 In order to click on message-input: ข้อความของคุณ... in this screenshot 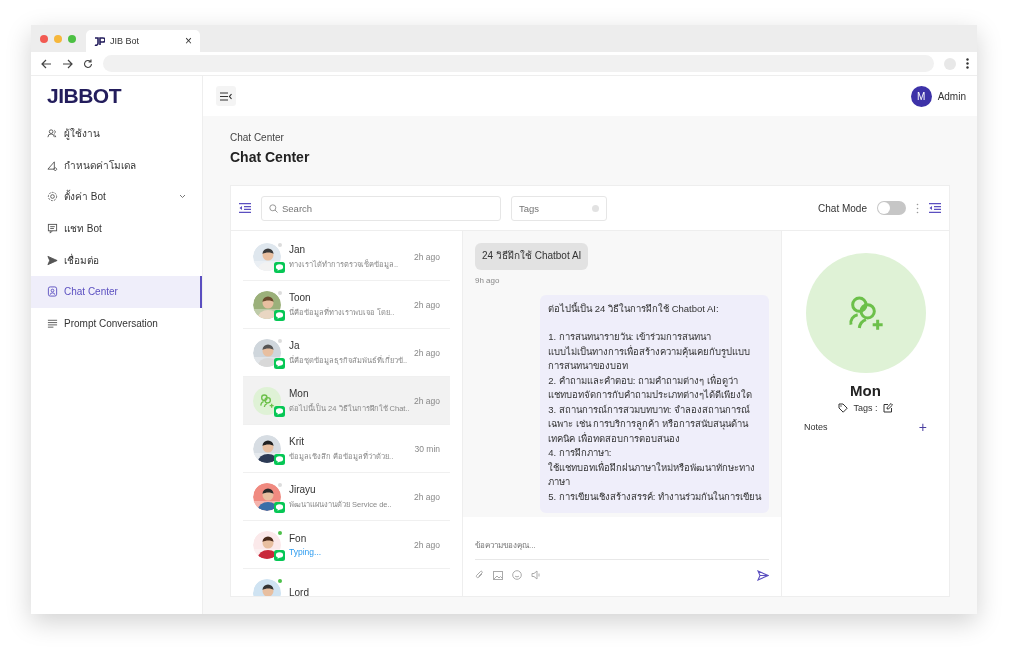, I will do `click(622, 545)`.